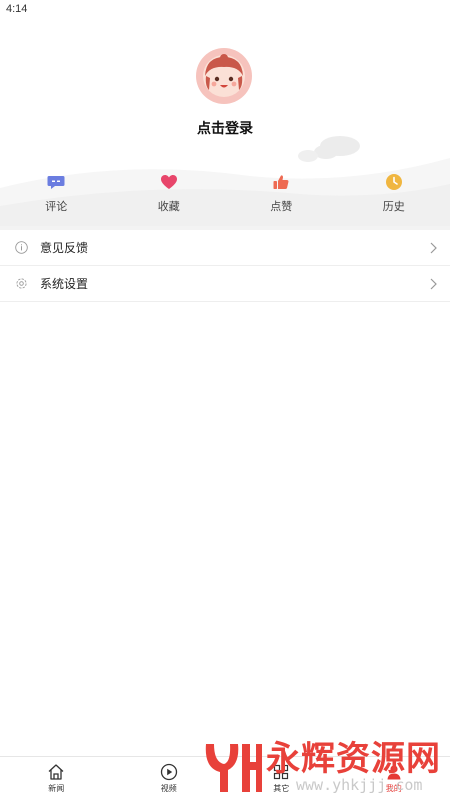 This screenshot has height=800, width=450. Describe the element at coordinates (56, 182) in the screenshot. I see `comment-icon` at that location.